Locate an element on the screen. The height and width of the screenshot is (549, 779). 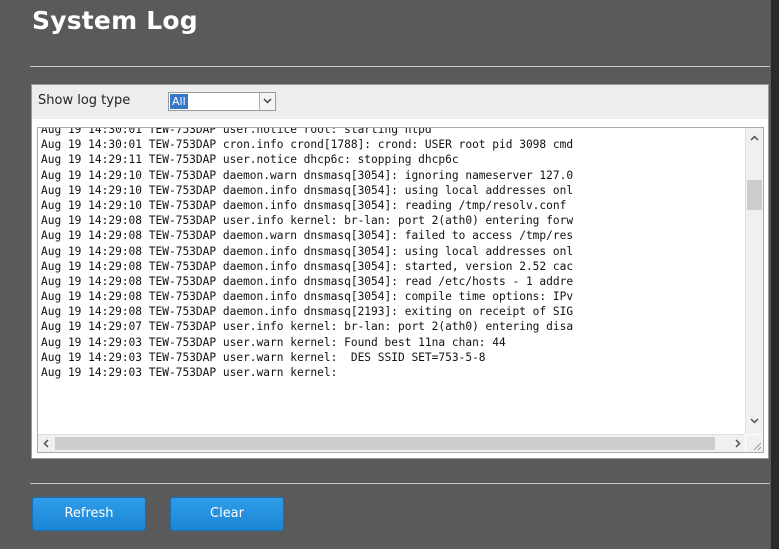
vertical-scrollbar is located at coordinates (754, 281).